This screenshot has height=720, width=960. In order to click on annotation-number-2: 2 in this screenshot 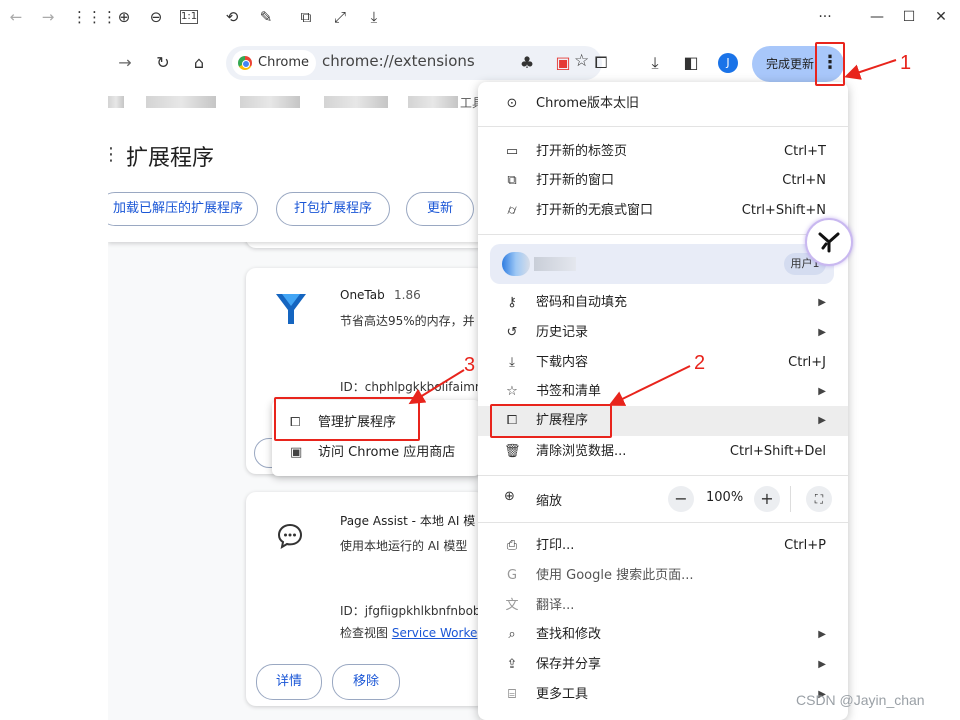, I will do `click(700, 363)`.